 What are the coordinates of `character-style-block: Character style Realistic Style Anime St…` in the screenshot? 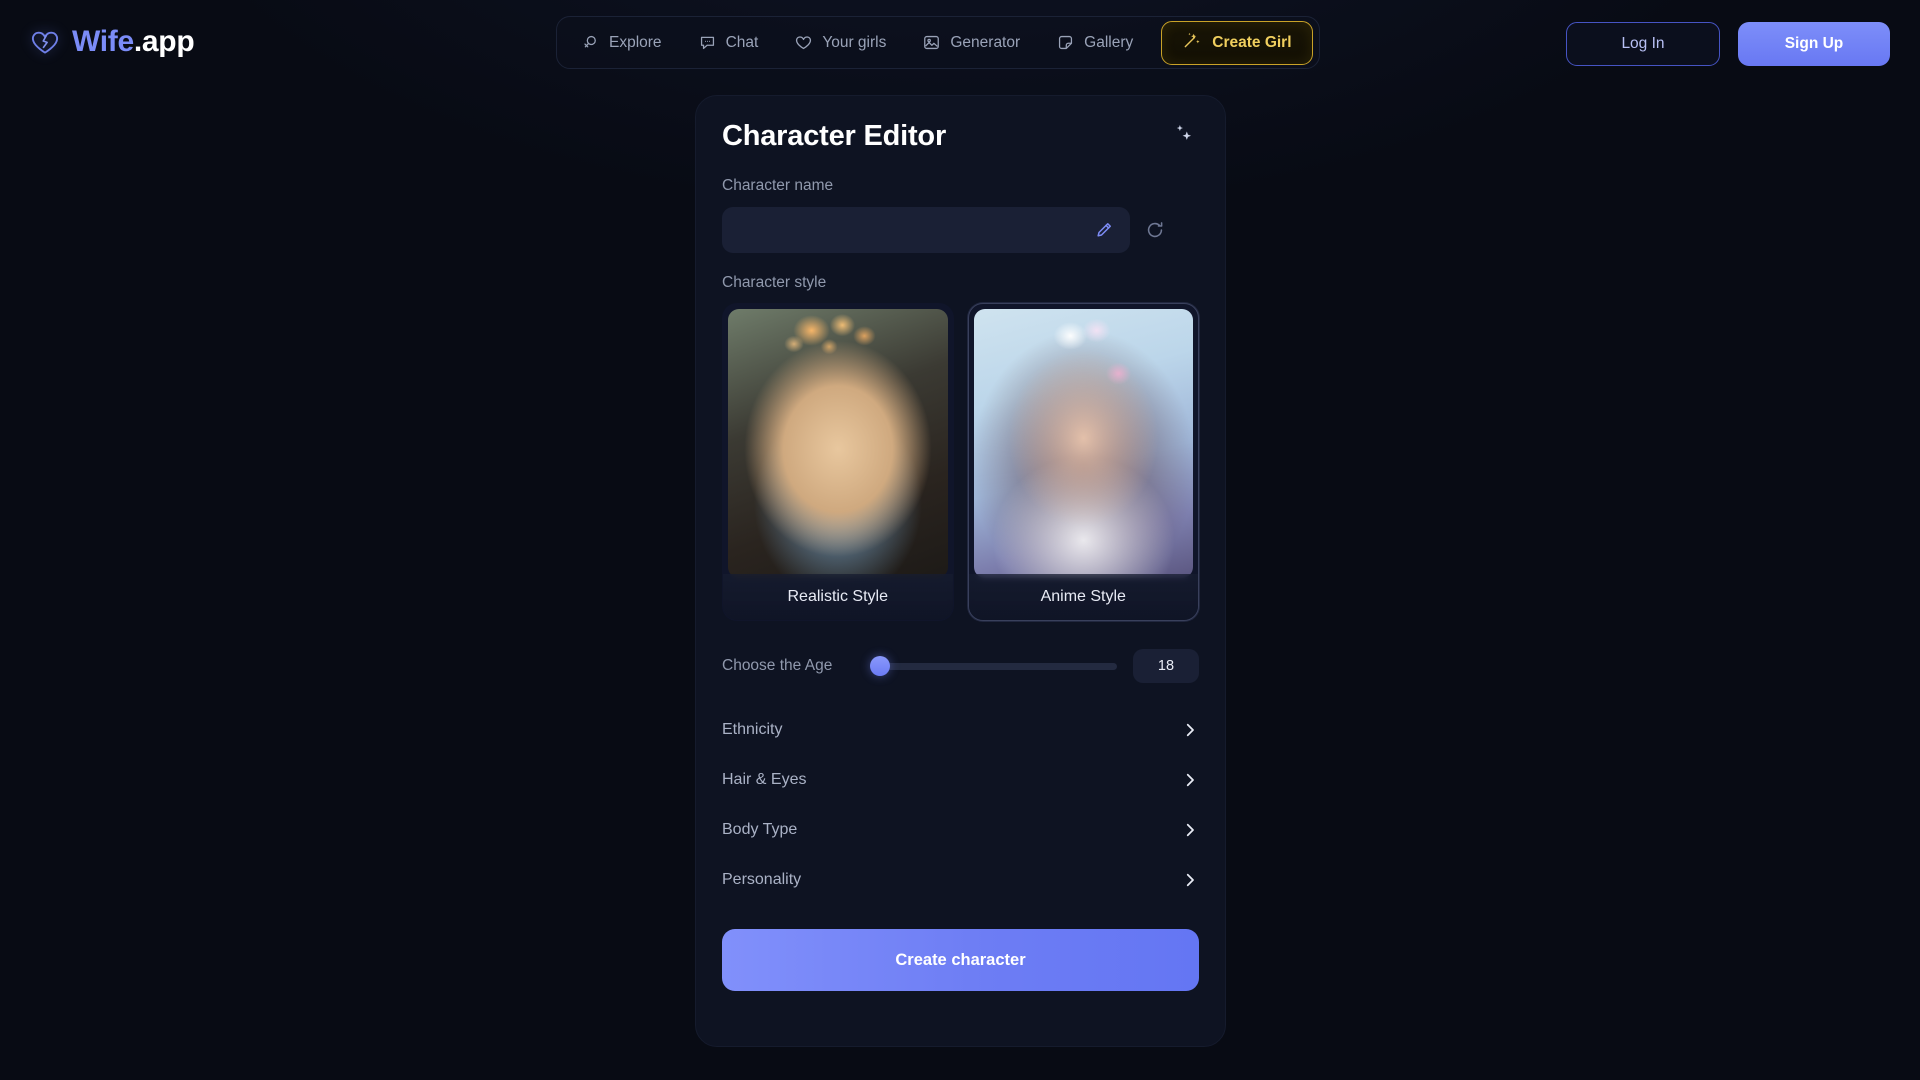 It's located at (960, 437).